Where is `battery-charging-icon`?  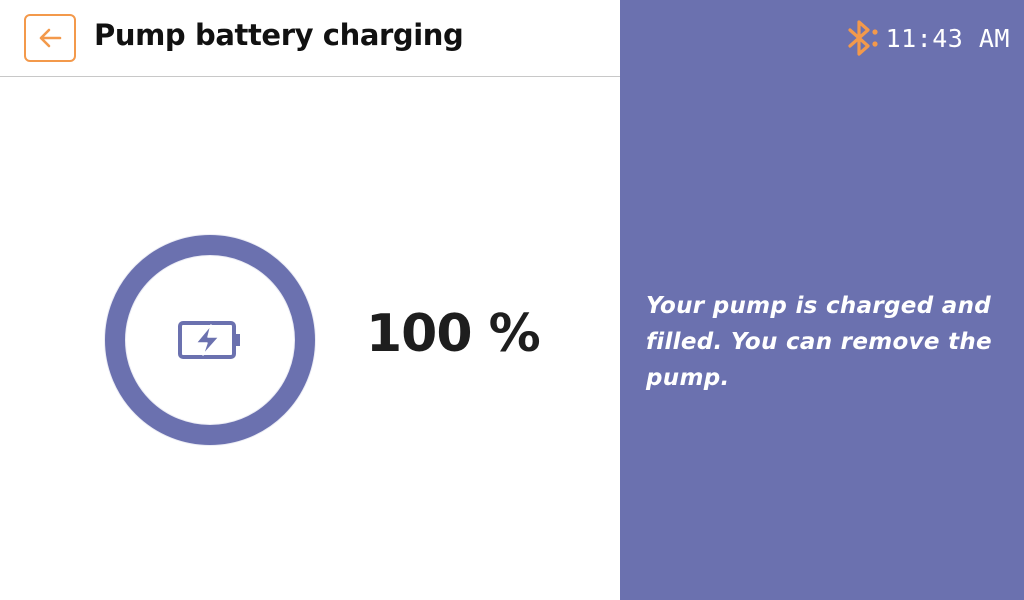 battery-charging-icon is located at coordinates (209, 340).